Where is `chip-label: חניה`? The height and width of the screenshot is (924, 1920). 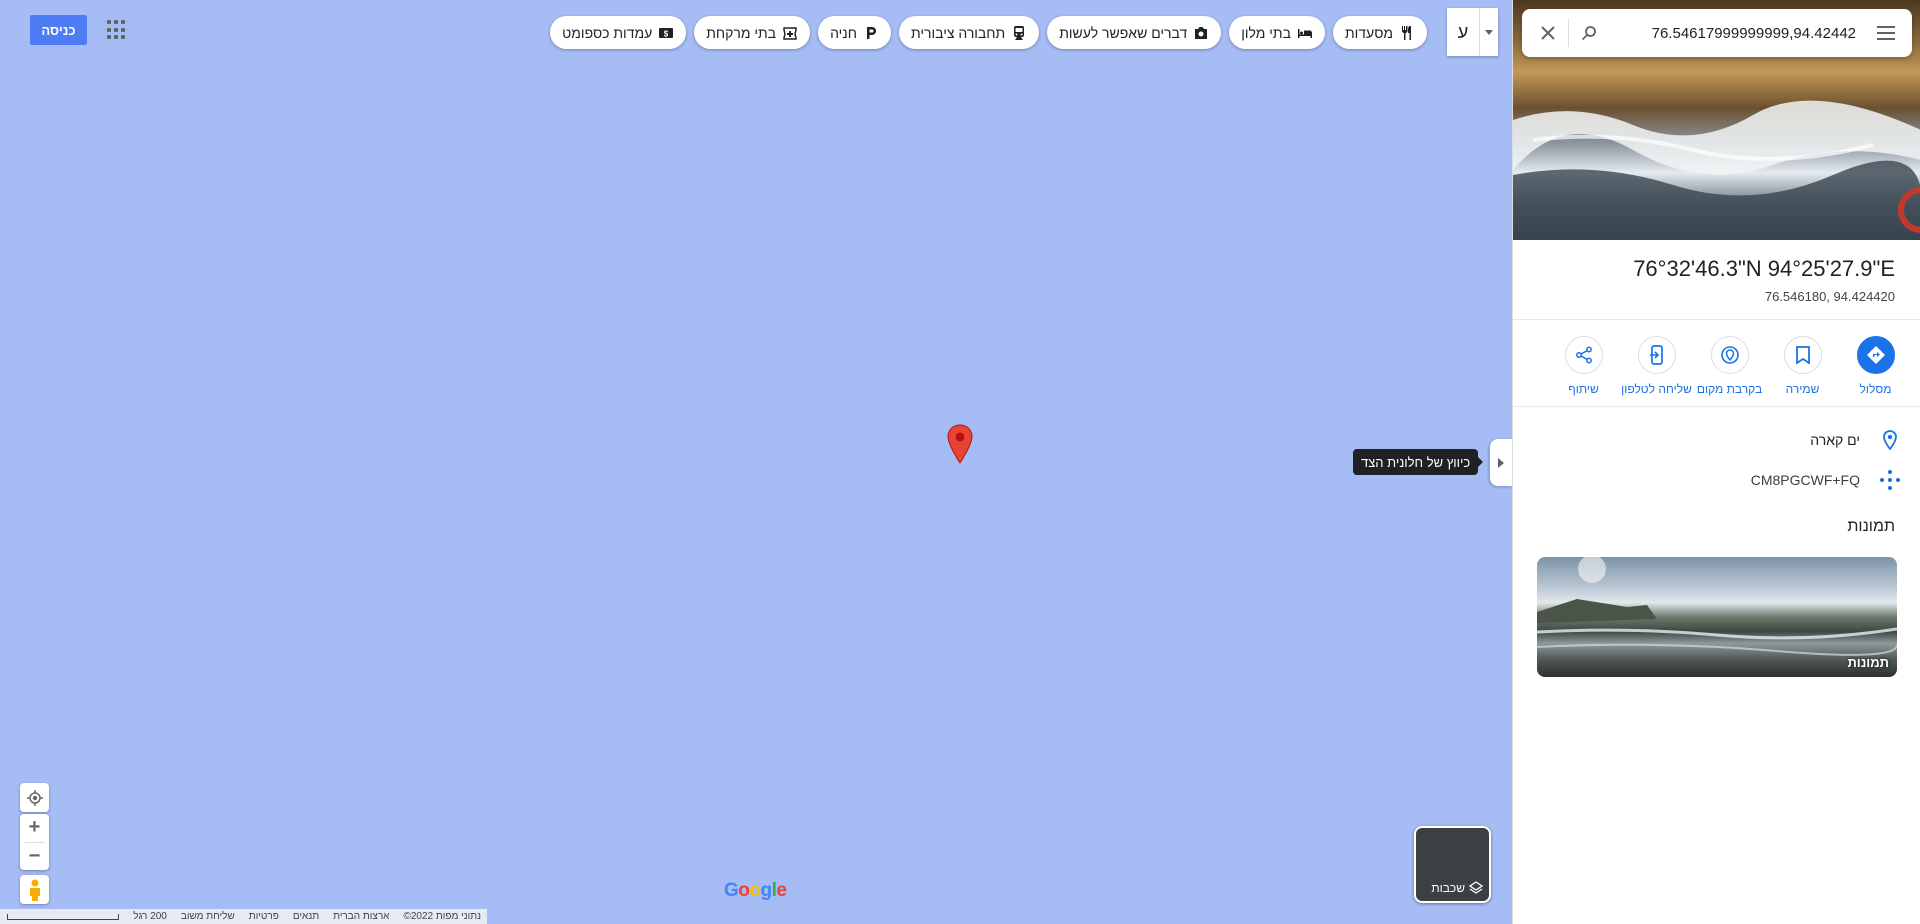 chip-label: חניה is located at coordinates (843, 32).